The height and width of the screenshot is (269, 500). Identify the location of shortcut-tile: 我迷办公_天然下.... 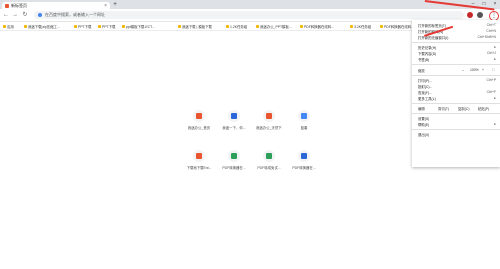
(269, 120).